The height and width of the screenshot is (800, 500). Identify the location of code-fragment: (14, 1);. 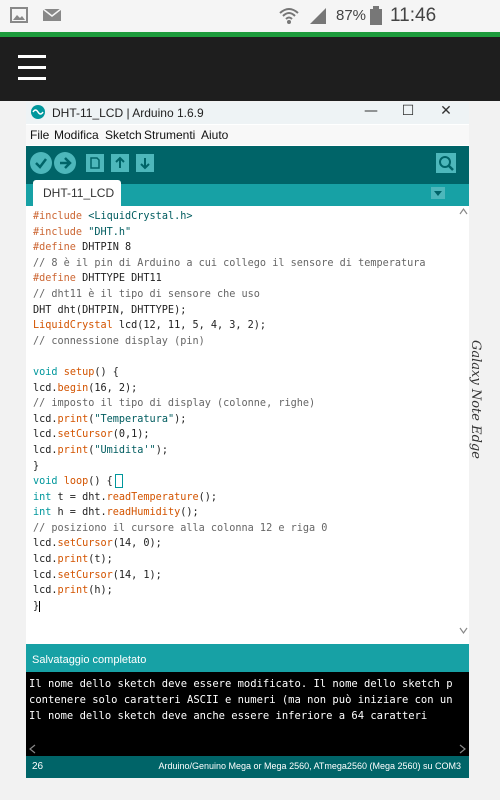
(137, 575).